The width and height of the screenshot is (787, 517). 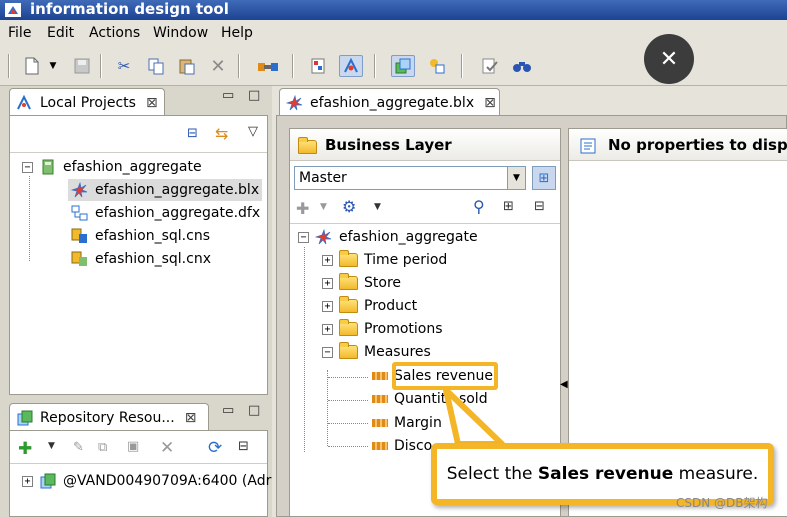 What do you see at coordinates (376, 352) in the screenshot?
I see `folder-measures: − Measures` at bounding box center [376, 352].